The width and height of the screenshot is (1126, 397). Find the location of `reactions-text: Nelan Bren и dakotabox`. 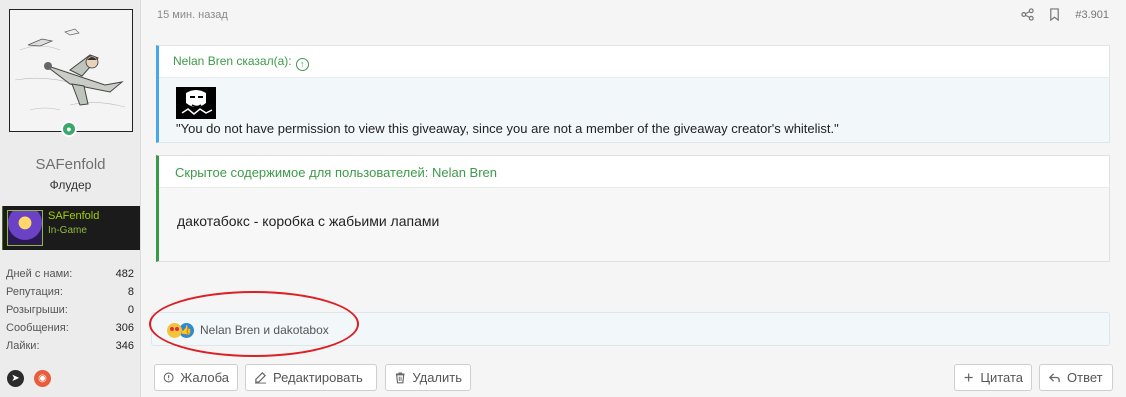

reactions-text: Nelan Bren и dakotabox is located at coordinates (264, 330).